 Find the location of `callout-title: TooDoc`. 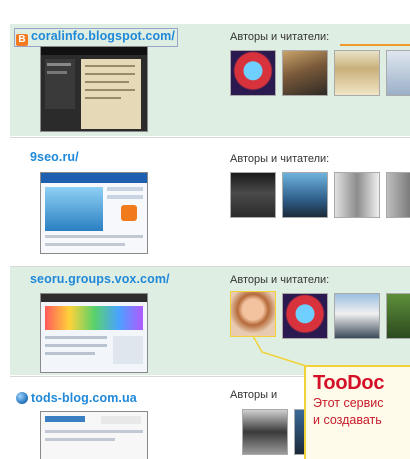

callout-title: TooDoc is located at coordinates (349, 383).